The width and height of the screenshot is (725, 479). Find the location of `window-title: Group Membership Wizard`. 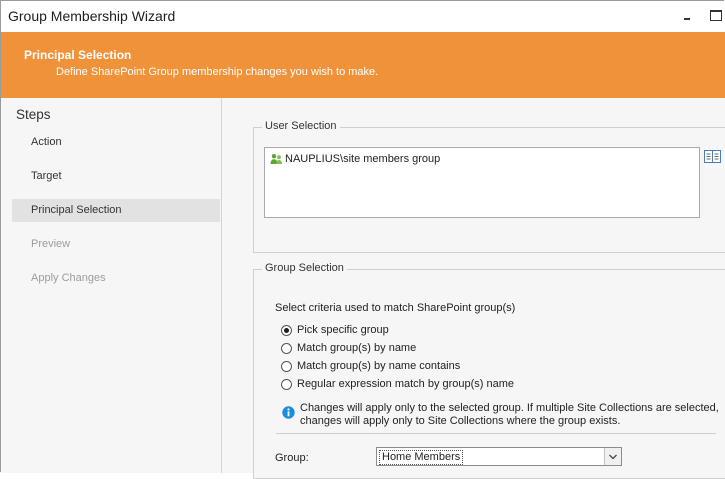

window-title: Group Membership Wizard is located at coordinates (92, 16).